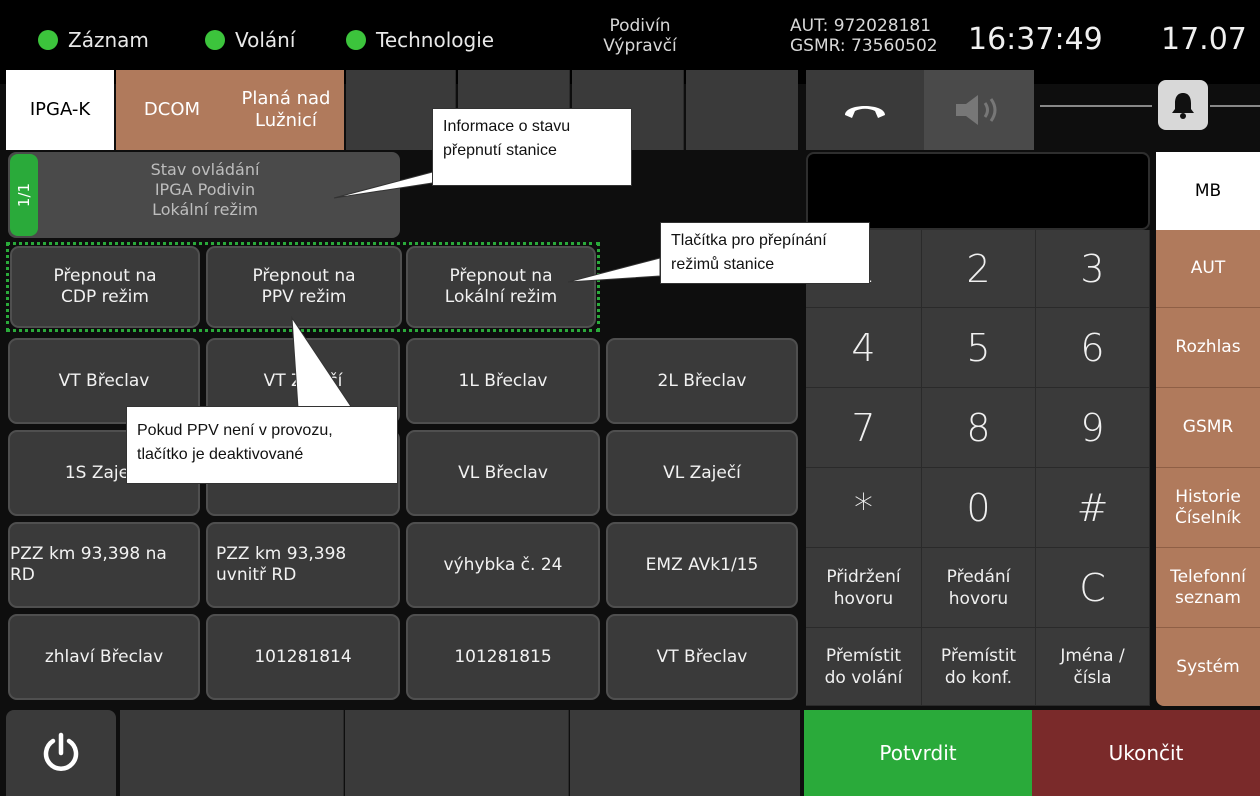 The height and width of the screenshot is (796, 1260). Describe the element at coordinates (614, 270) in the screenshot. I see `pointer-mode` at that location.